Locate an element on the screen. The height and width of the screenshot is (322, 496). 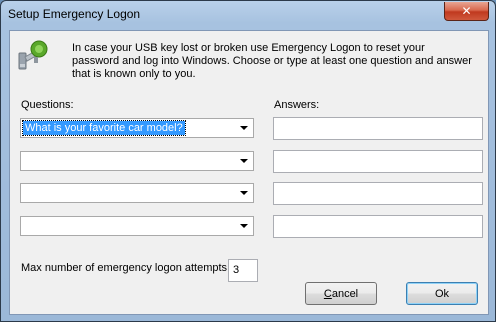
attempts-input: 3 is located at coordinates (243, 270).